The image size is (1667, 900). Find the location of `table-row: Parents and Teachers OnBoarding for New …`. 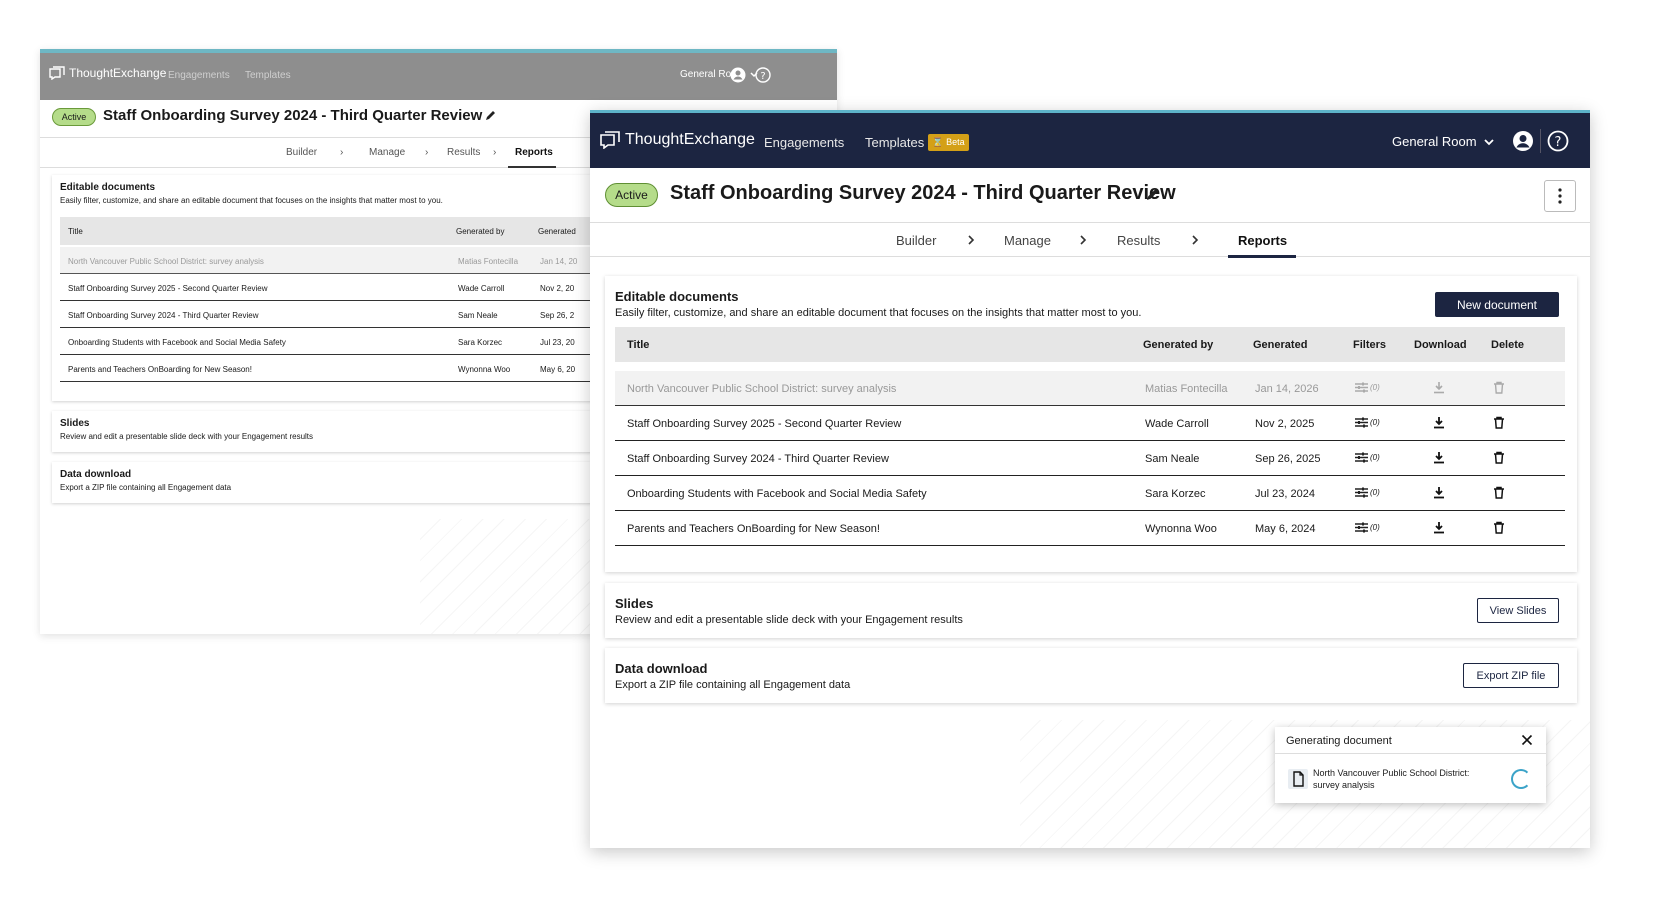

table-row: Parents and Teachers OnBoarding for New … is located at coordinates (1090, 528).